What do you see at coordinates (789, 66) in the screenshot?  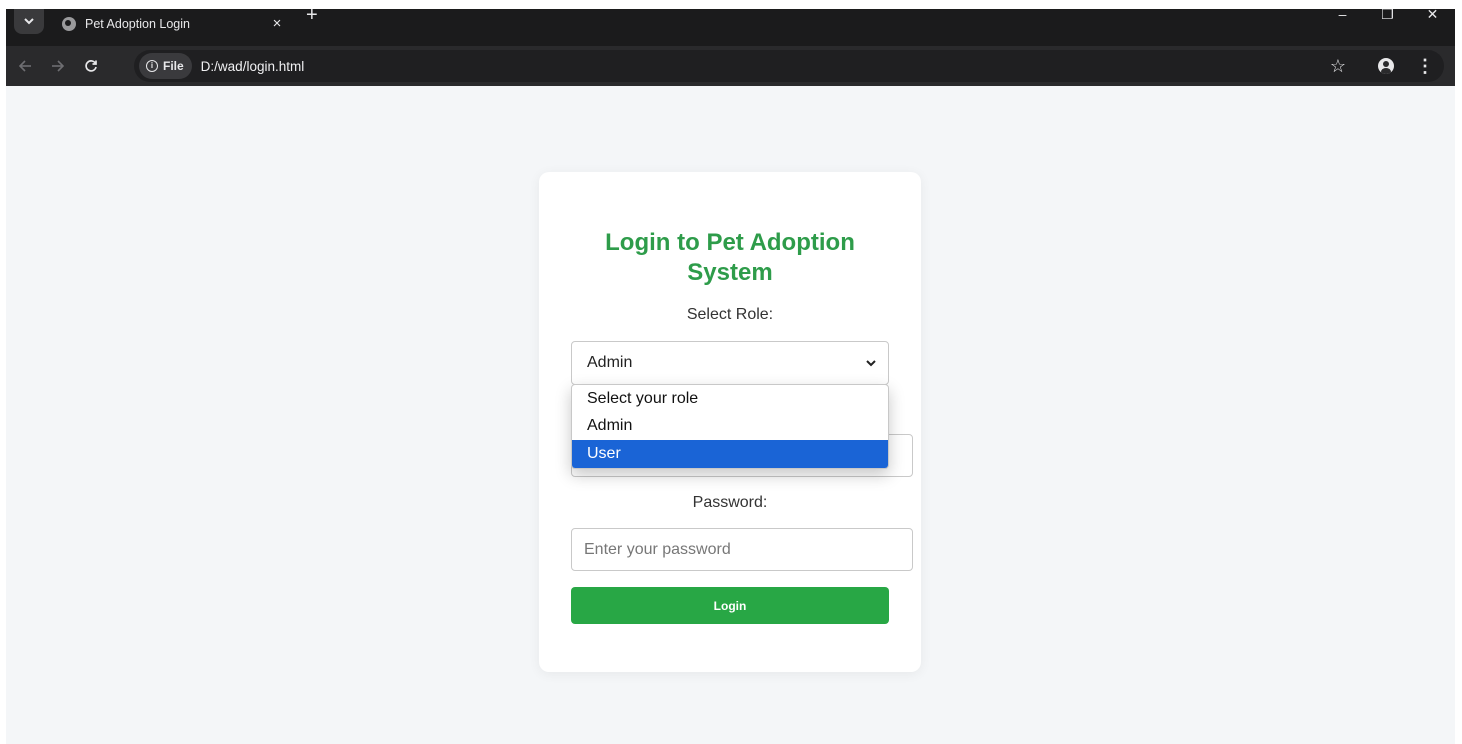 I see `address-bar: i File D:/wad/login.html ☆ ⋮` at bounding box center [789, 66].